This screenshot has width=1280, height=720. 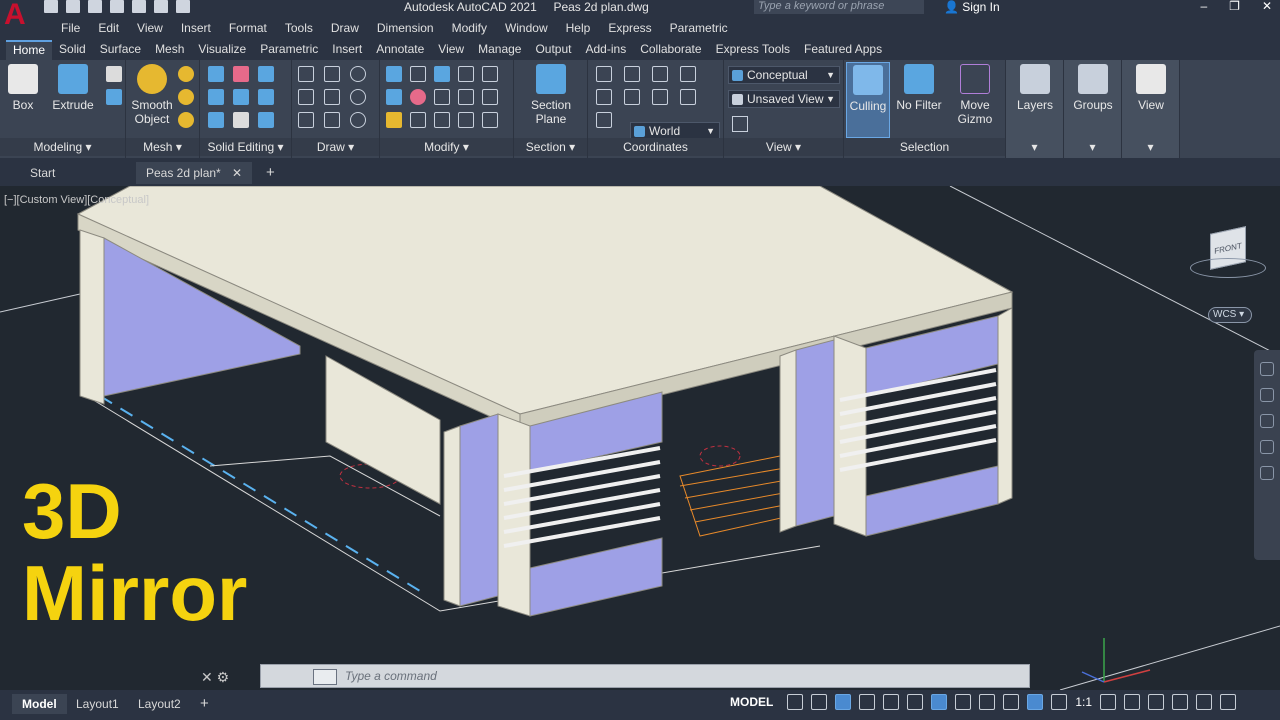 What do you see at coordinates (241, 120) in the screenshot?
I see `imprint-icon` at bounding box center [241, 120].